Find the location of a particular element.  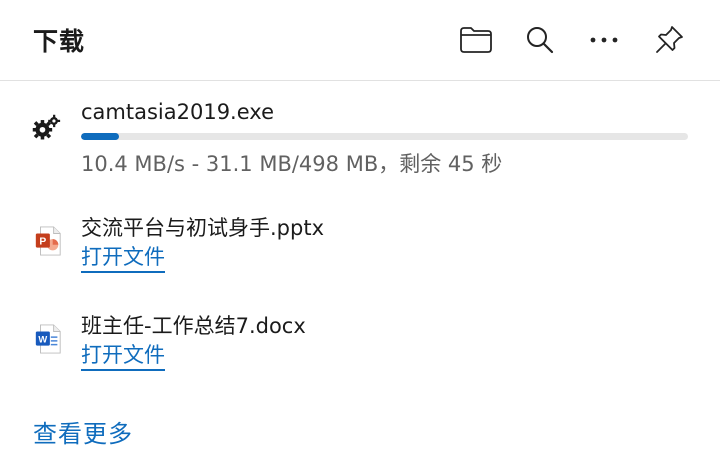

download-file-name: 交流平台与初试身手.pptx is located at coordinates (202, 228).